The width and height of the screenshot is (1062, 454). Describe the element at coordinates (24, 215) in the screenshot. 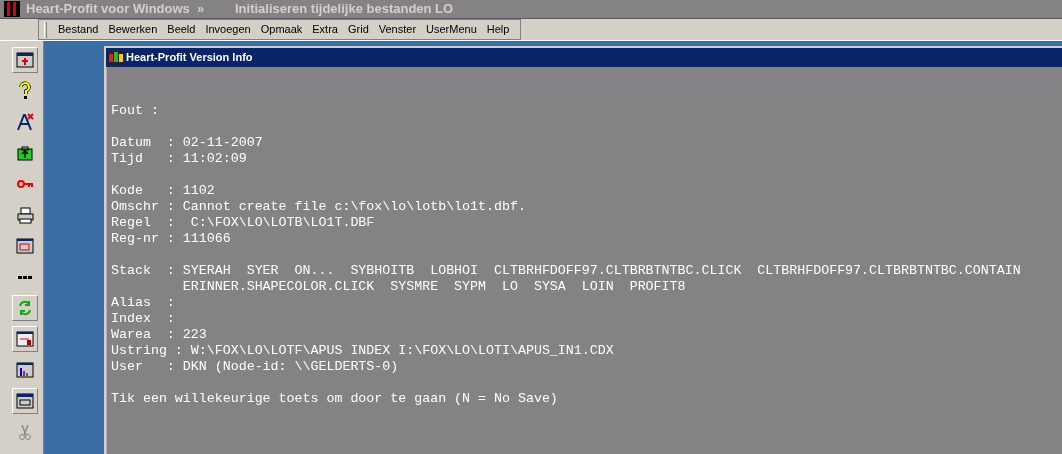

I see `printer-icon` at that location.